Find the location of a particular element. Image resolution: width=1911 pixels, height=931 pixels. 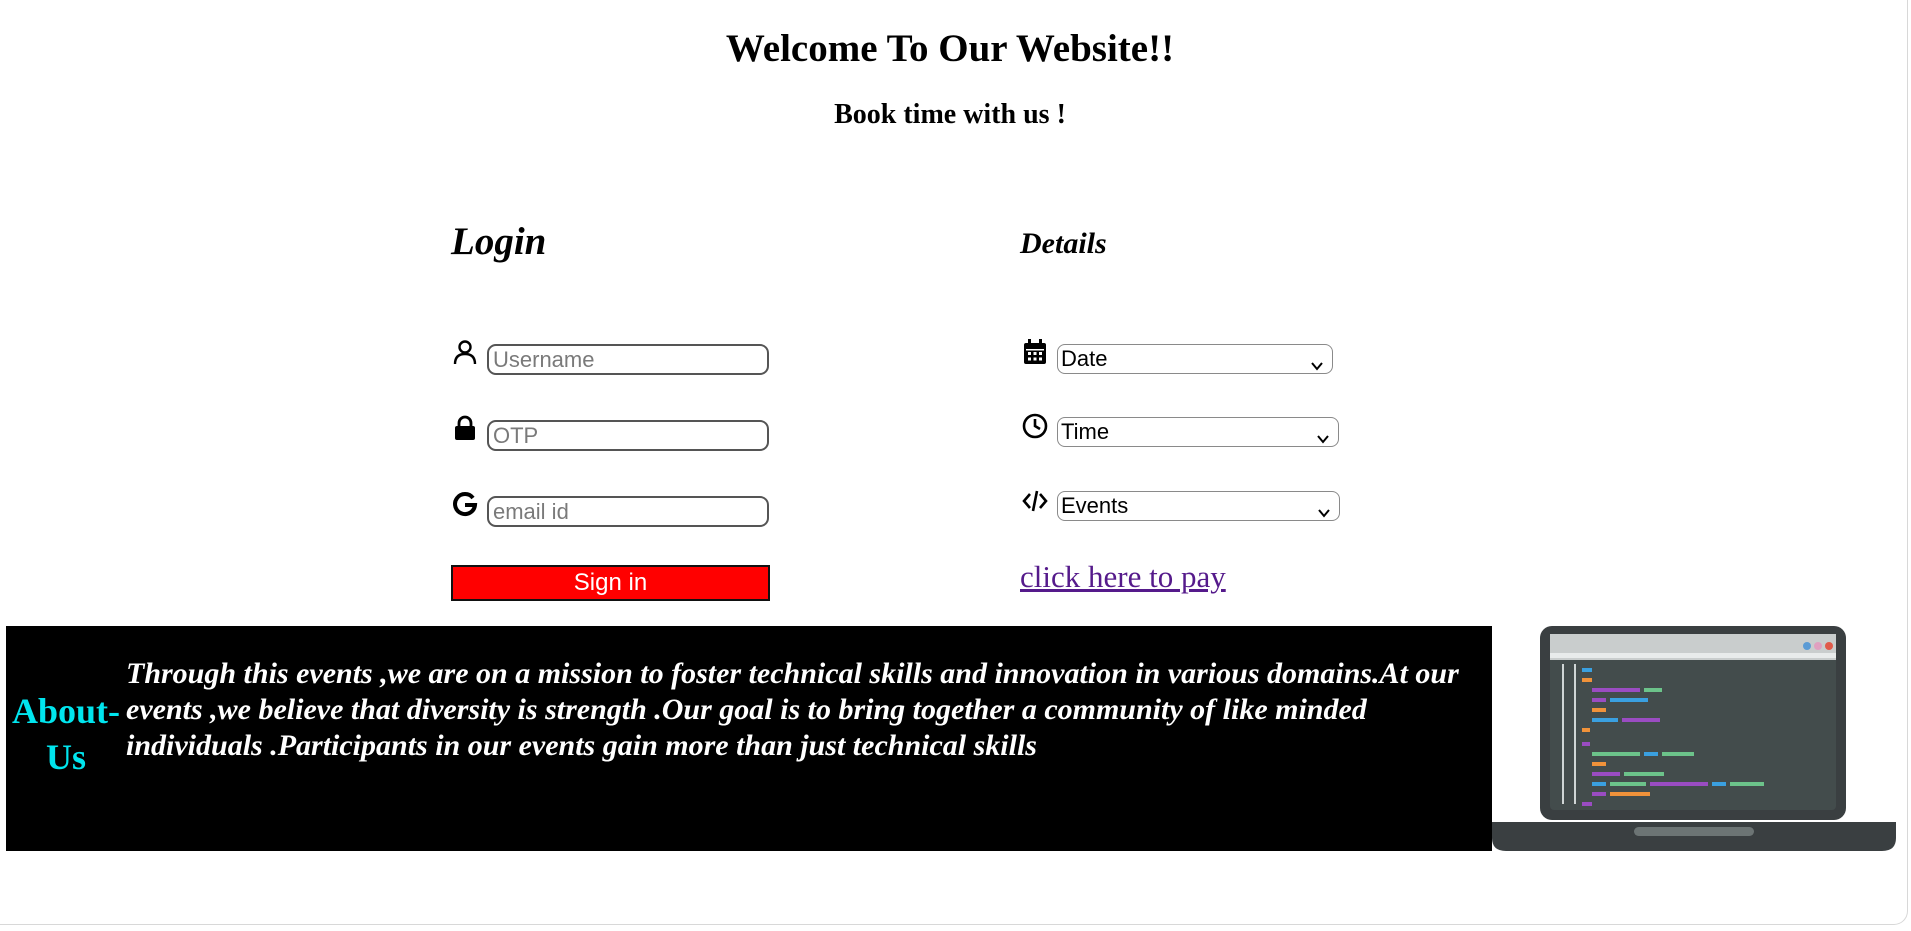

page-title: Welcome To Our Website!! is located at coordinates (950, 48).